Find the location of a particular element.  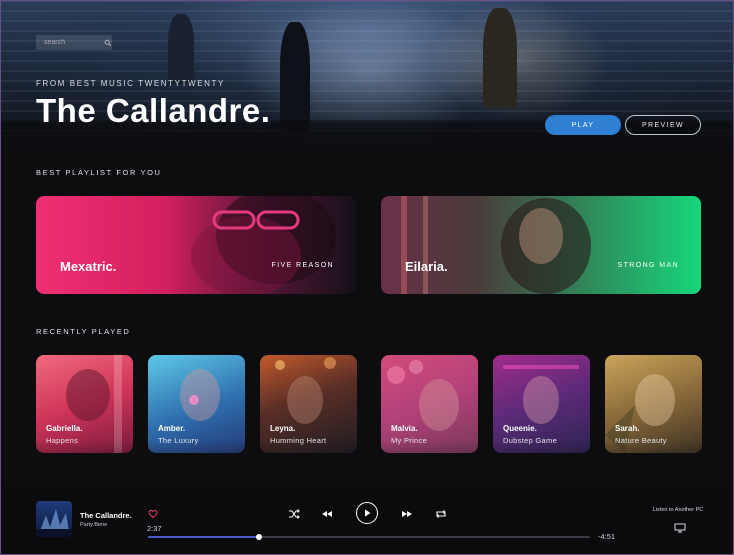

progress-bar is located at coordinates (369, 537).